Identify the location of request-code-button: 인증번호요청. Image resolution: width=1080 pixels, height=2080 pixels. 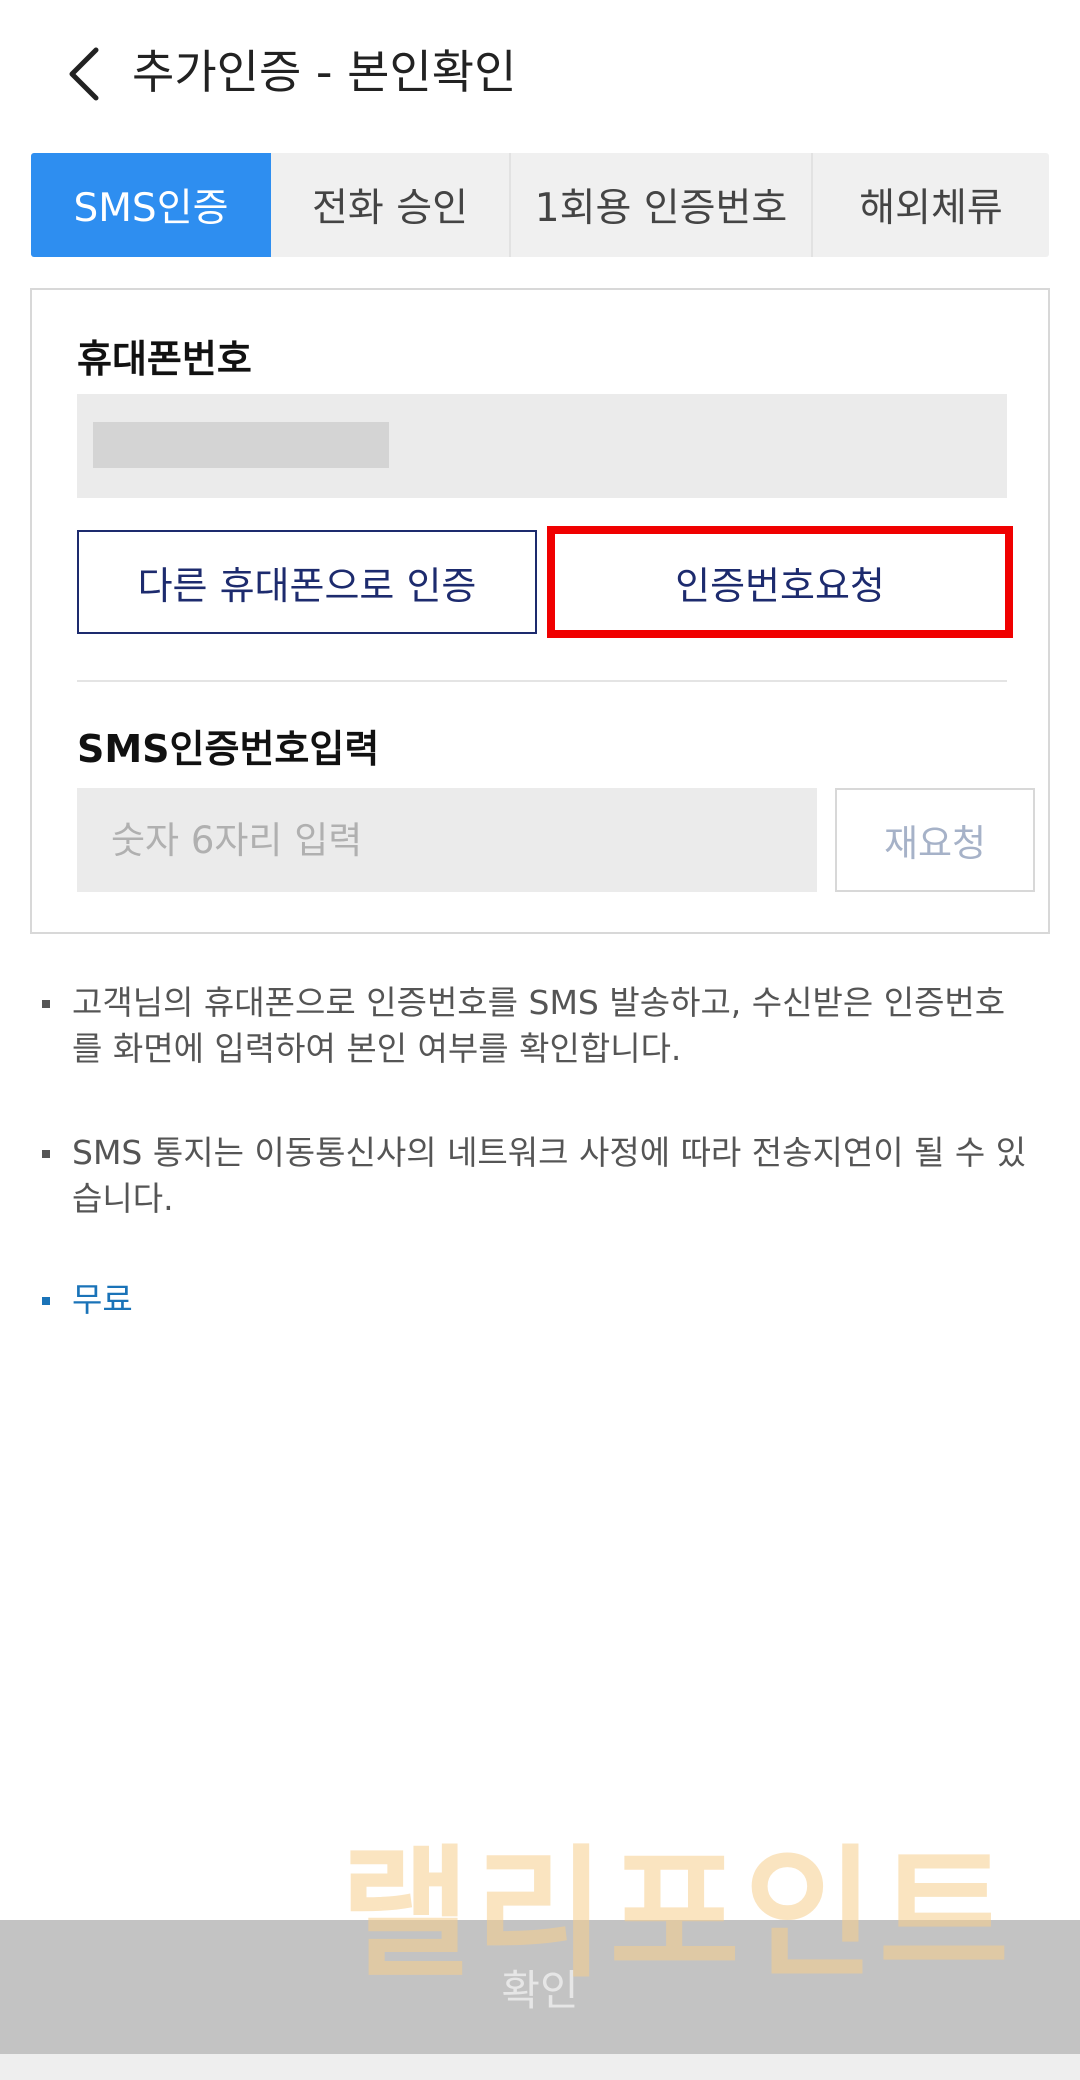
(780, 582).